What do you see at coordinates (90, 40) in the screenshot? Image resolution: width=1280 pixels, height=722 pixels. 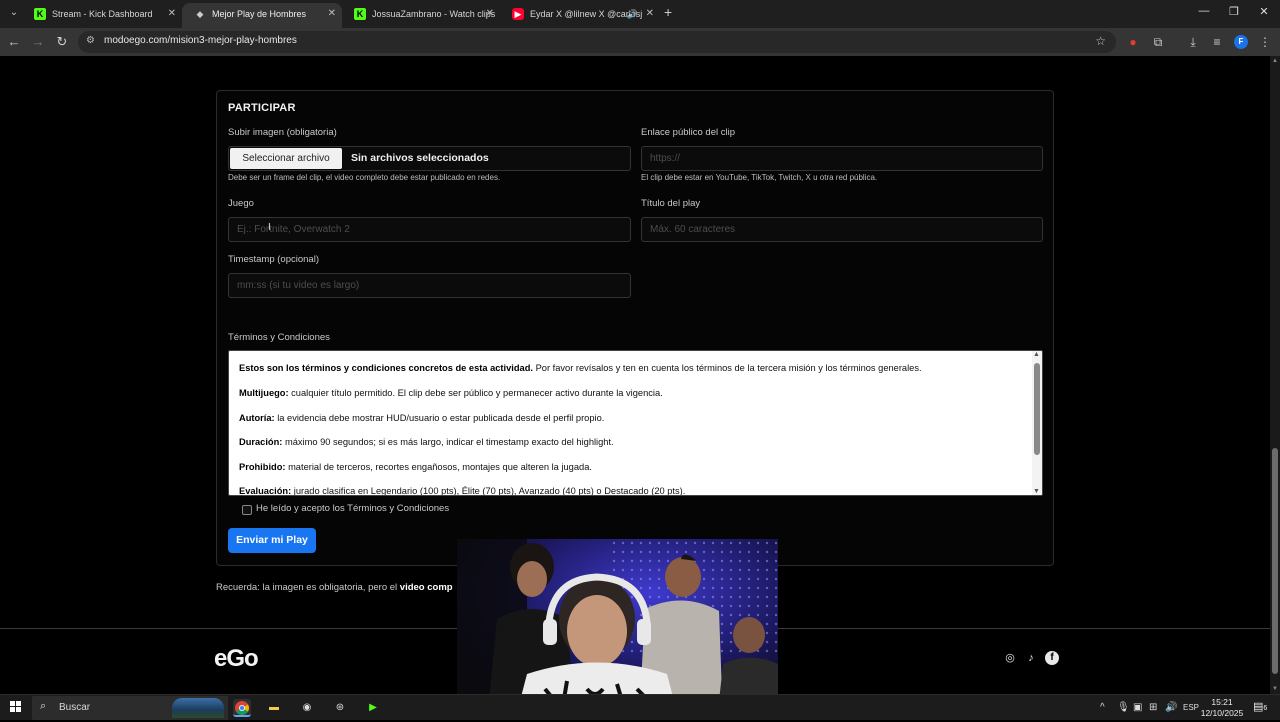 I see `site-info-icon: ⚙` at bounding box center [90, 40].